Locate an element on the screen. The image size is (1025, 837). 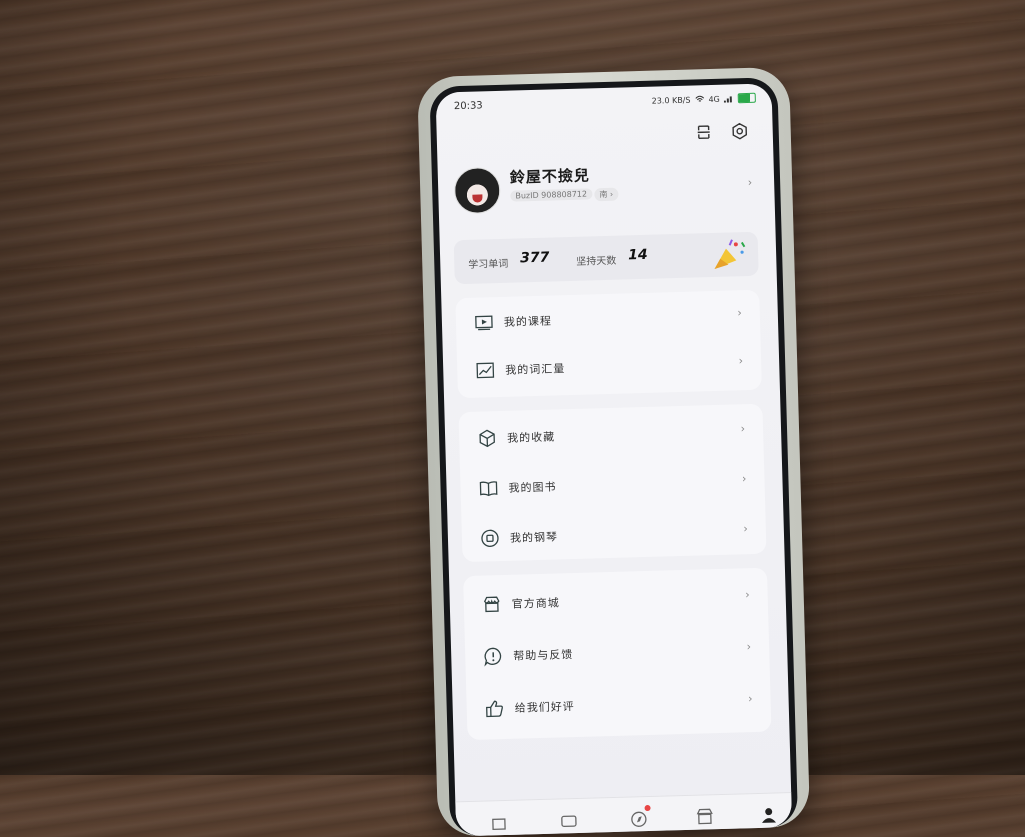
menu-item-my-vocabulary: 我的词汇量 › is located at coordinates (609, 366).